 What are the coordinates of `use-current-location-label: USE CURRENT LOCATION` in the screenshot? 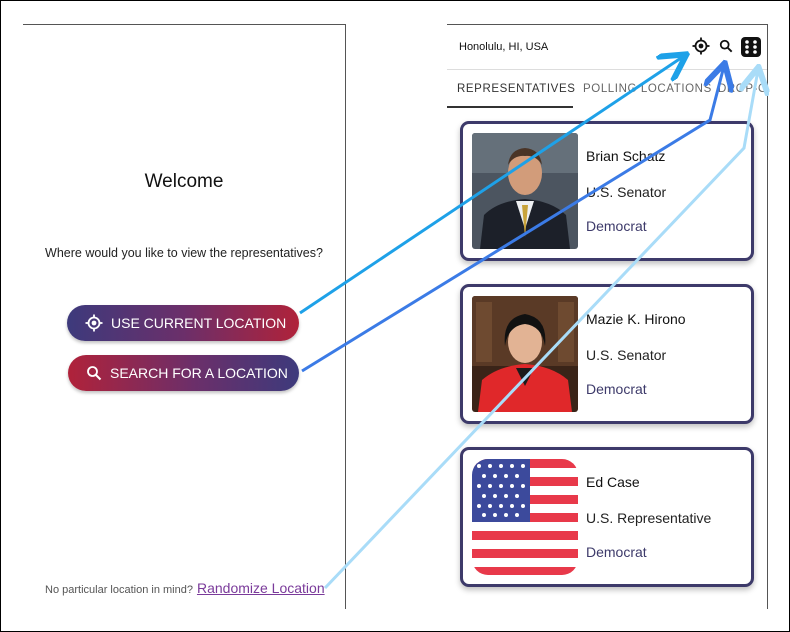 It's located at (199, 323).